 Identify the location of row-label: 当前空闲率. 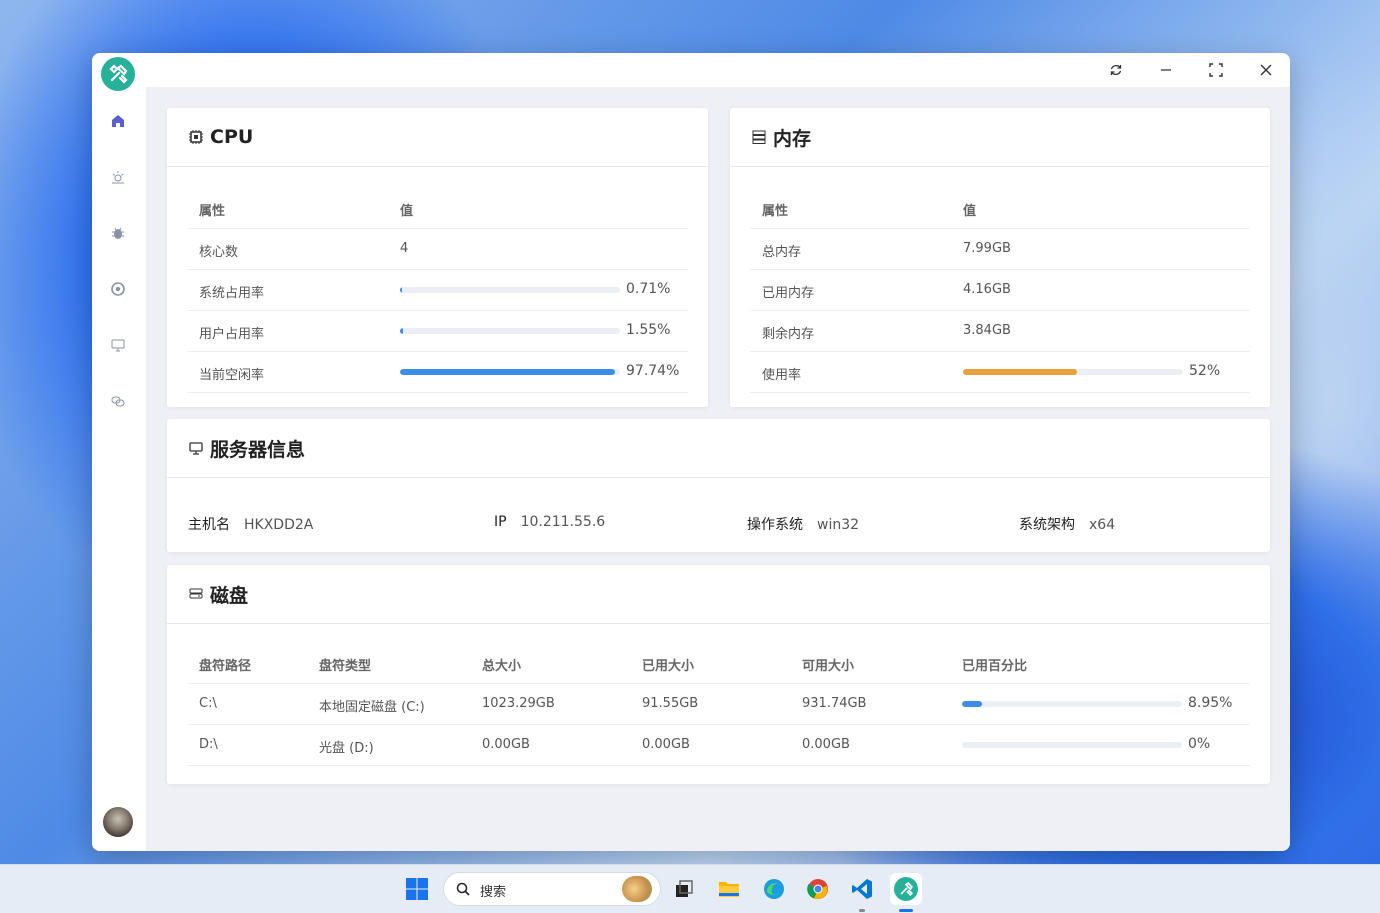
(232, 375).